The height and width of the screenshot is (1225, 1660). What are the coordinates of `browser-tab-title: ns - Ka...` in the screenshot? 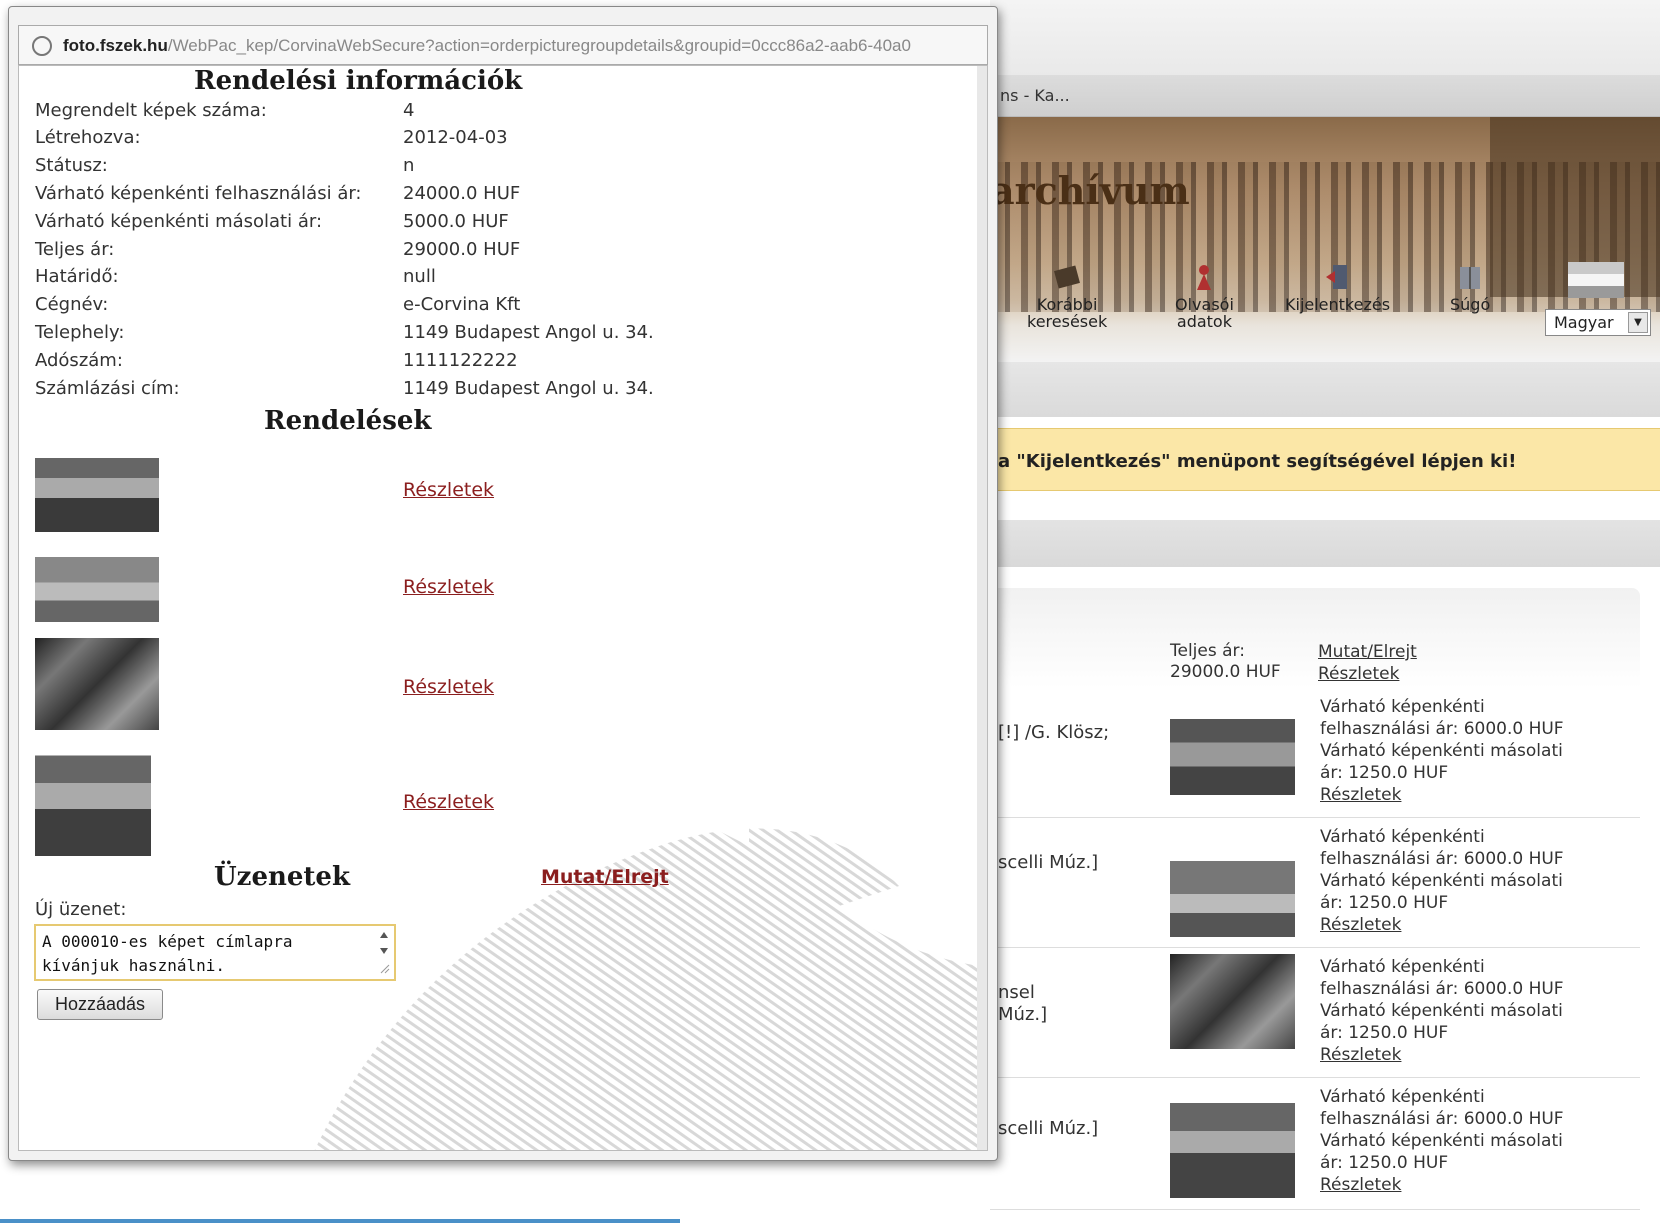 It's located at (1035, 95).